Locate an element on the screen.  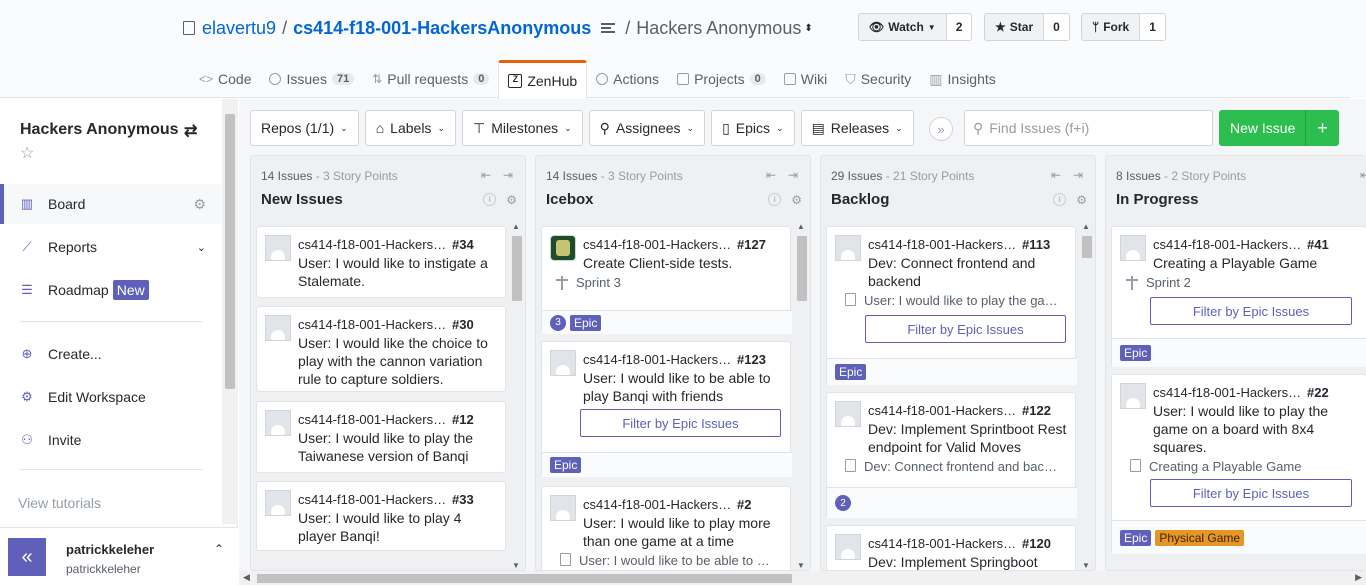
tab-pull-requests: ⇅ Pull requests 0 is located at coordinates (430, 79).